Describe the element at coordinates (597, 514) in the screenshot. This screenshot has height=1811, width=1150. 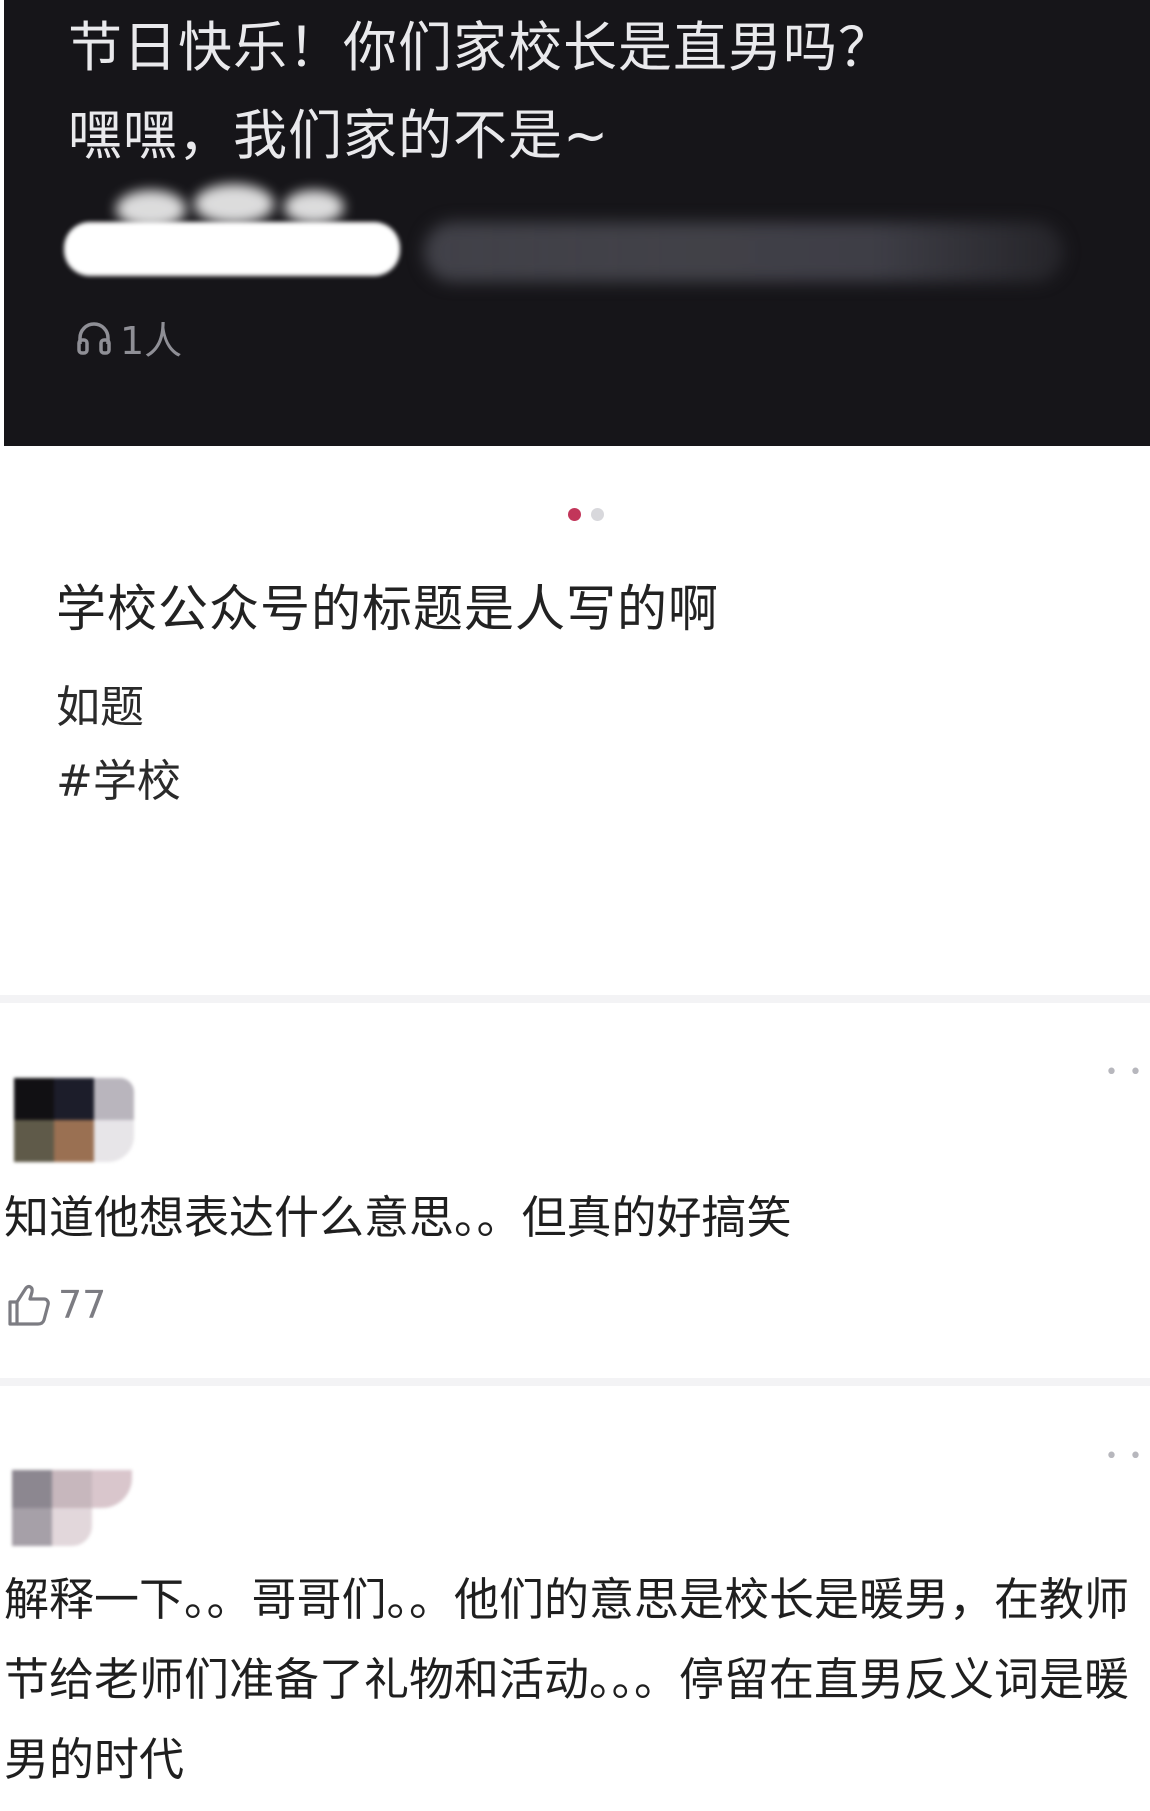
I see `carousel-dot` at that location.